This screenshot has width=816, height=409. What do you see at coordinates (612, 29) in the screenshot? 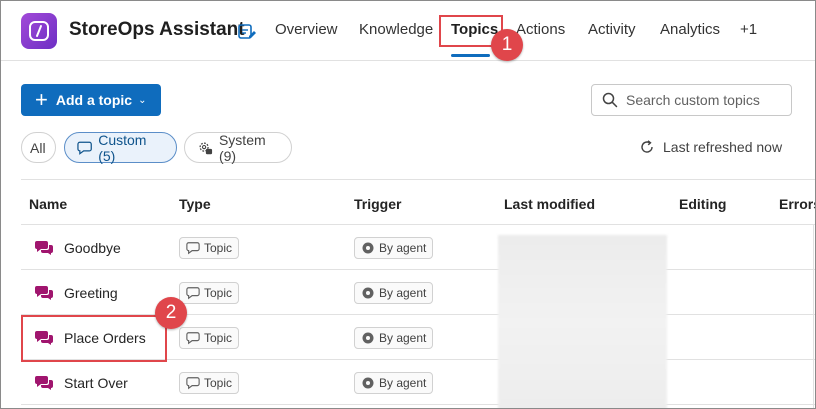
I see `tab-activity: Activity` at bounding box center [612, 29].